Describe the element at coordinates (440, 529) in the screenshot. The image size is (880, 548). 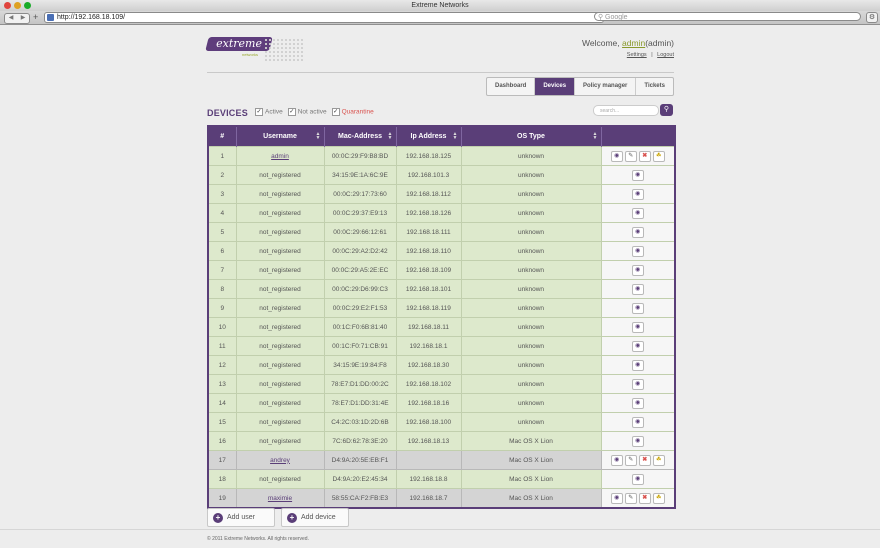
I see `footer-divider` at that location.